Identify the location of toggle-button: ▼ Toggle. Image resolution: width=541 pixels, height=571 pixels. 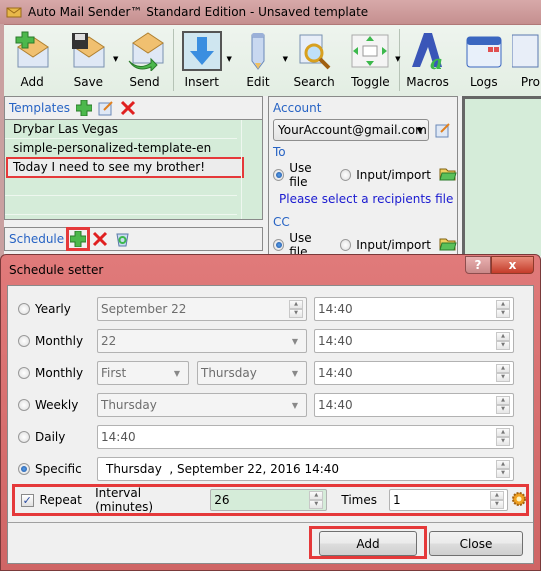
(371, 61).